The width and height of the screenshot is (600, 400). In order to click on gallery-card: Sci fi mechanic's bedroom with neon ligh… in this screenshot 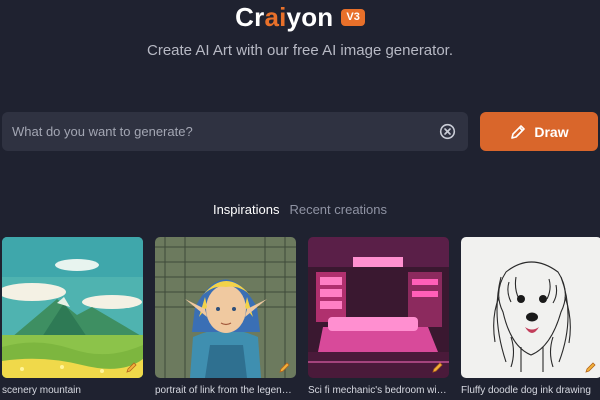, I will do `click(378, 316)`.